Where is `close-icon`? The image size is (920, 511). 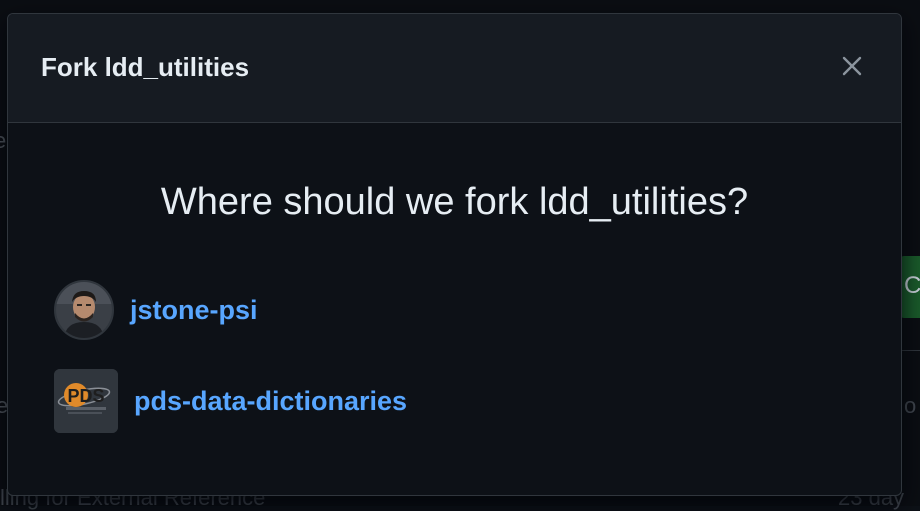 close-icon is located at coordinates (852, 66).